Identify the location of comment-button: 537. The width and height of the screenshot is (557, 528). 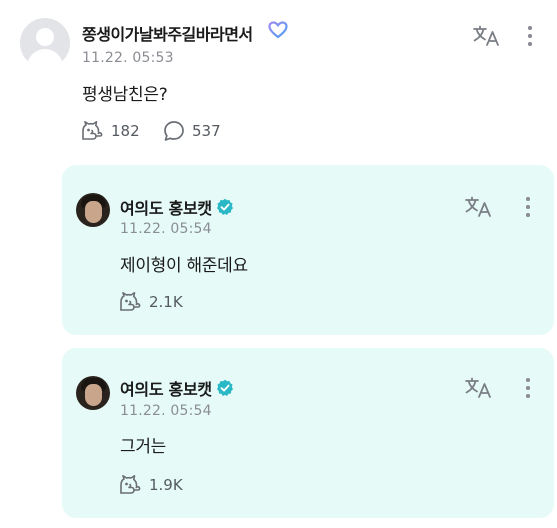
(192, 131).